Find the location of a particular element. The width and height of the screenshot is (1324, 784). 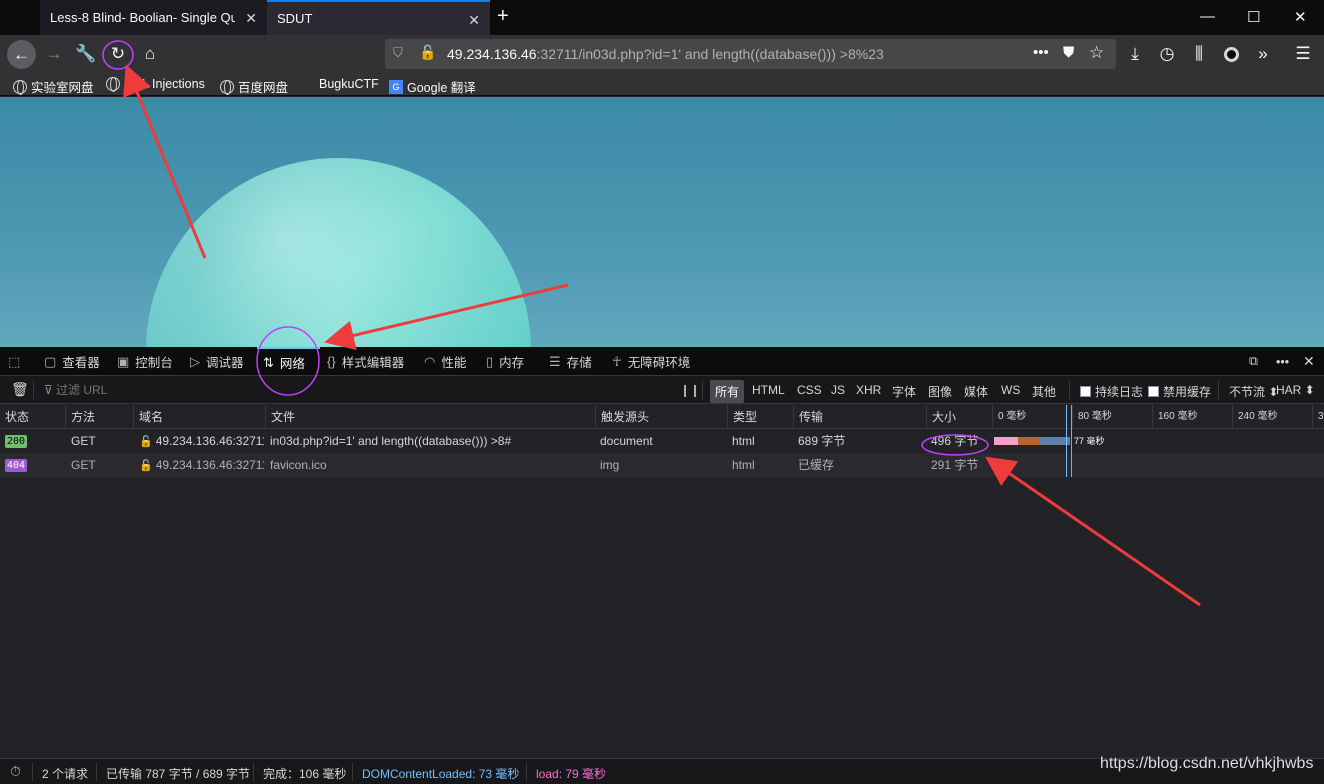

minimize-button: — is located at coordinates (1207, 16).